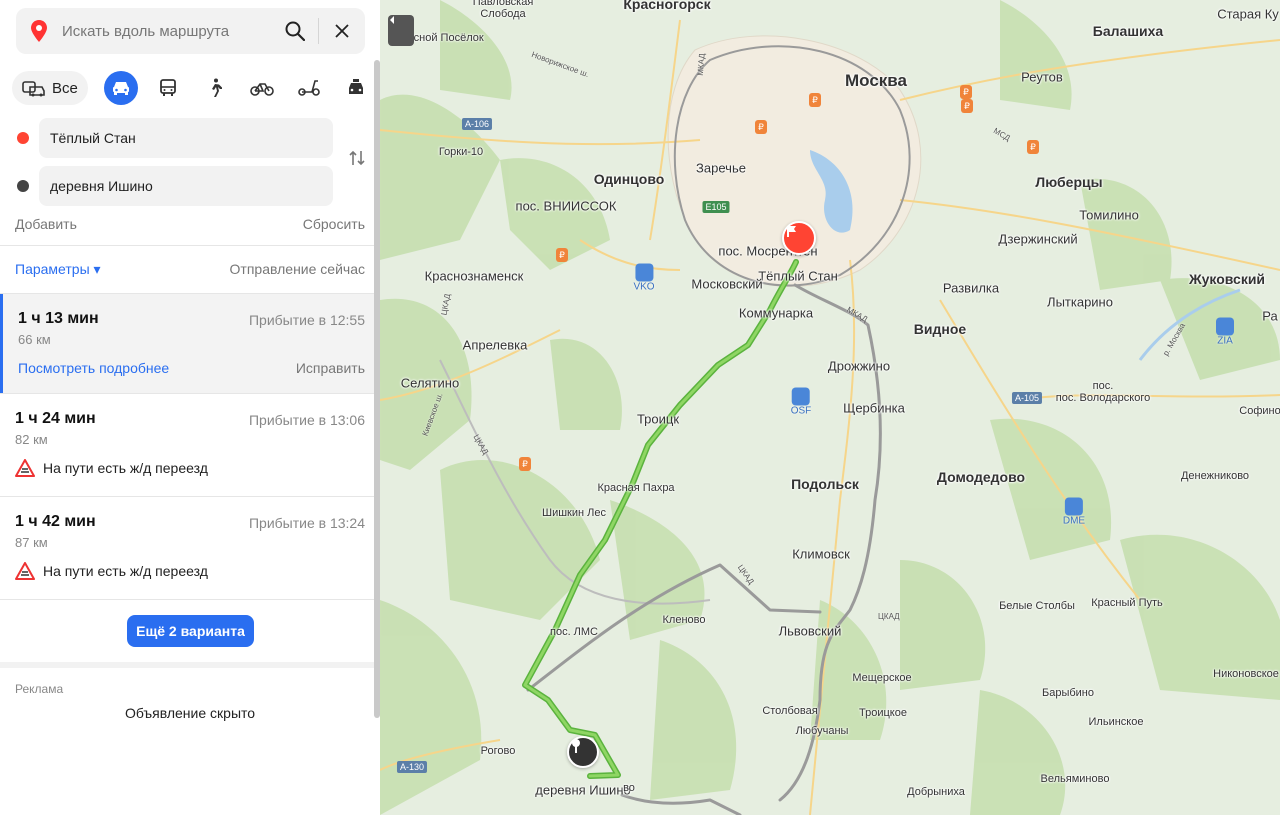  I want to click on mode-all-button: Все, so click(50, 88).